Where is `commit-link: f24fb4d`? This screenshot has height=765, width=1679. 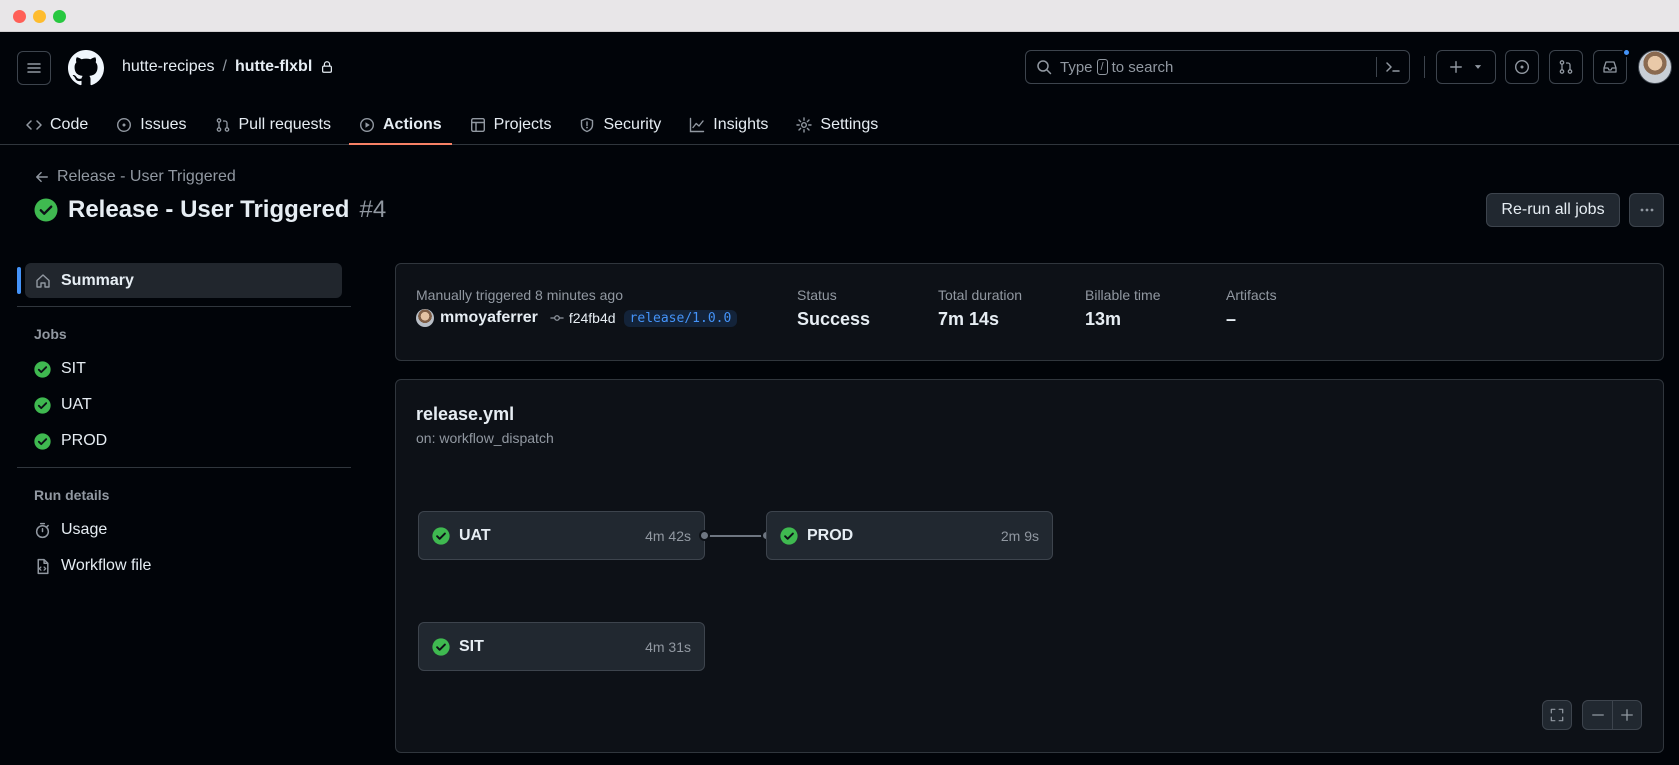 commit-link: f24fb4d is located at coordinates (583, 318).